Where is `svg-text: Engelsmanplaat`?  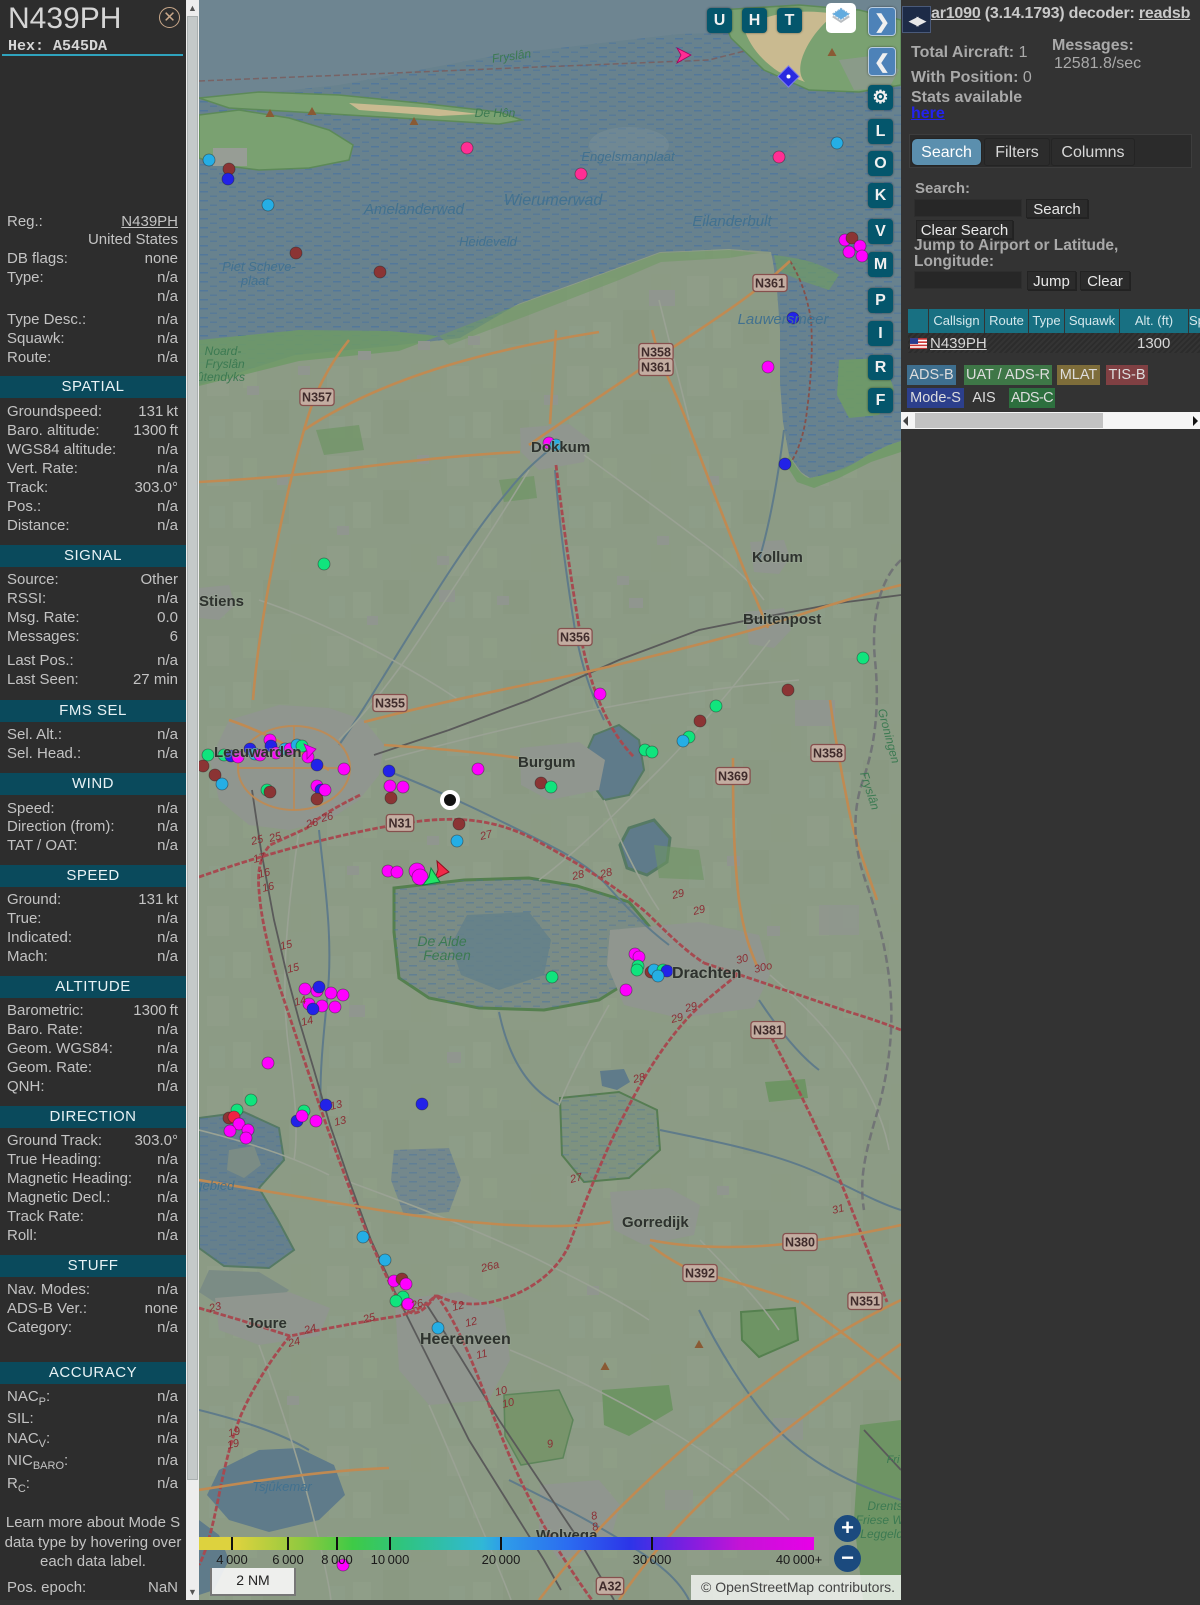 svg-text: Engelsmanplaat is located at coordinates (628, 156).